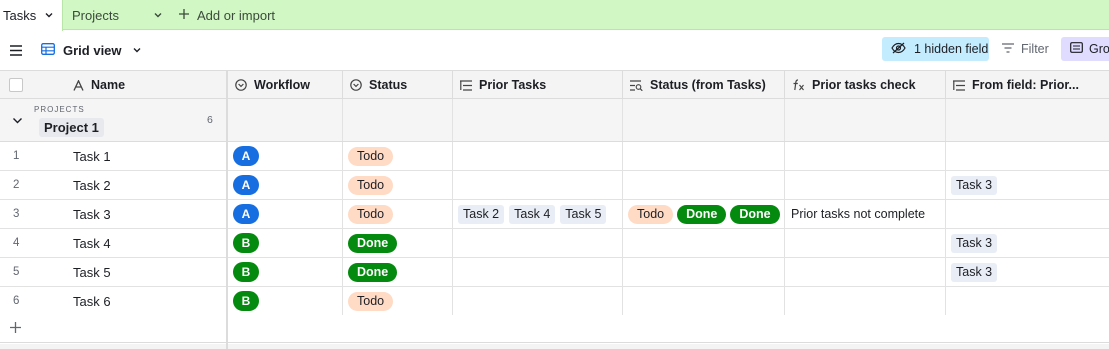 The height and width of the screenshot is (349, 1109). What do you see at coordinates (16, 85) in the screenshot?
I see `select-all-checkbox` at bounding box center [16, 85].